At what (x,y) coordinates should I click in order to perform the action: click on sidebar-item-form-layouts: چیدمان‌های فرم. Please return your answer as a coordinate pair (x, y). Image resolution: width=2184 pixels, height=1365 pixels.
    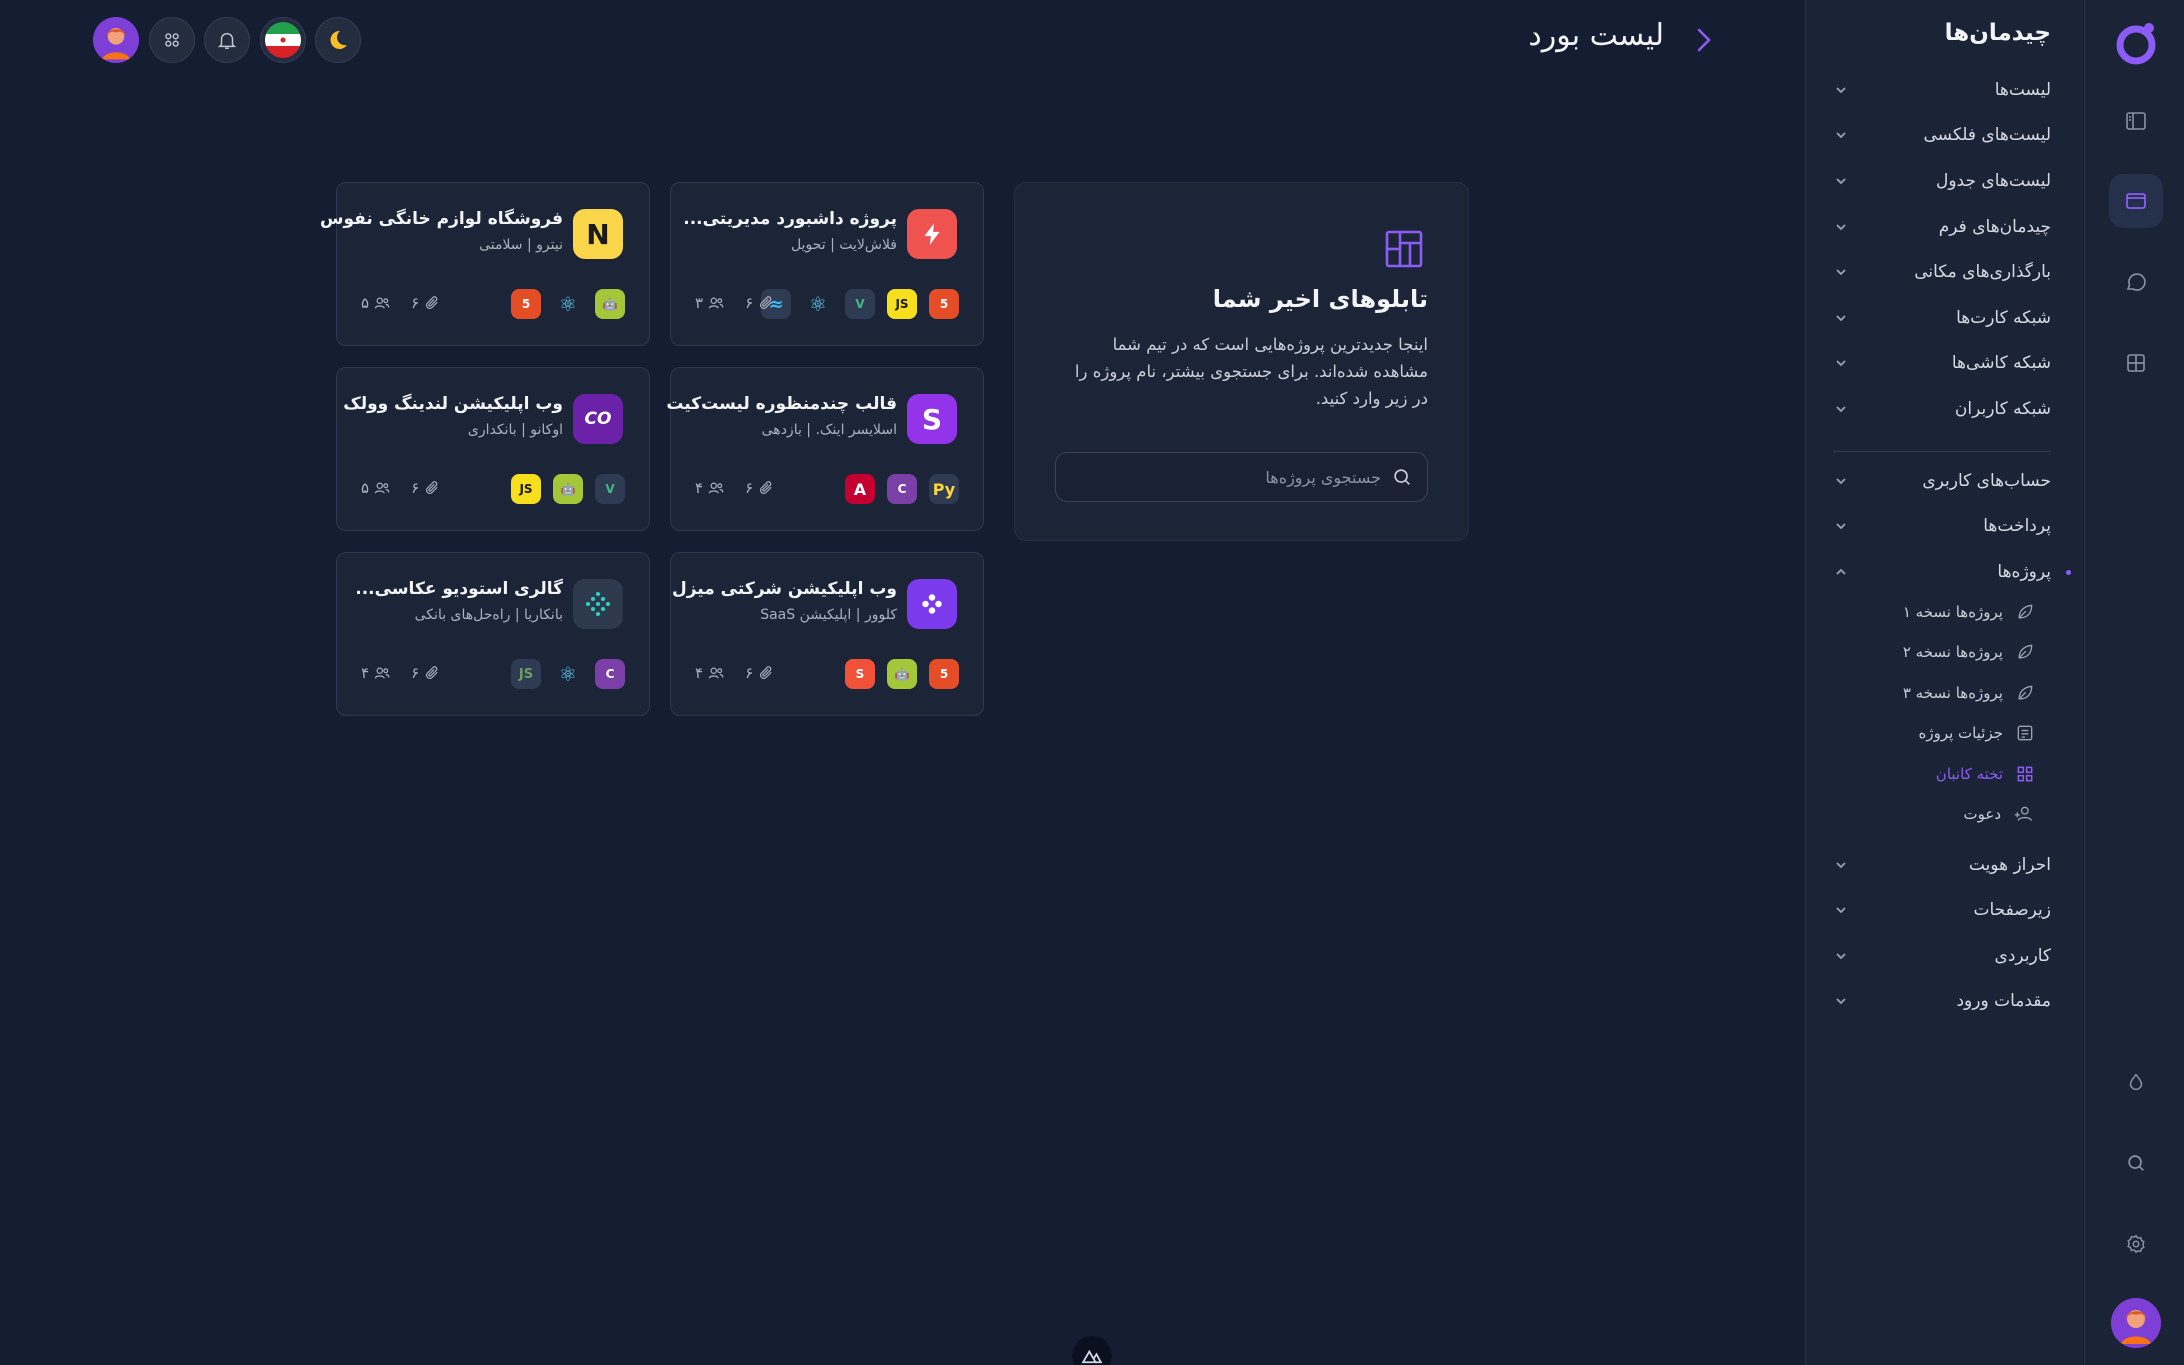
    Looking at the image, I should click on (1942, 227).